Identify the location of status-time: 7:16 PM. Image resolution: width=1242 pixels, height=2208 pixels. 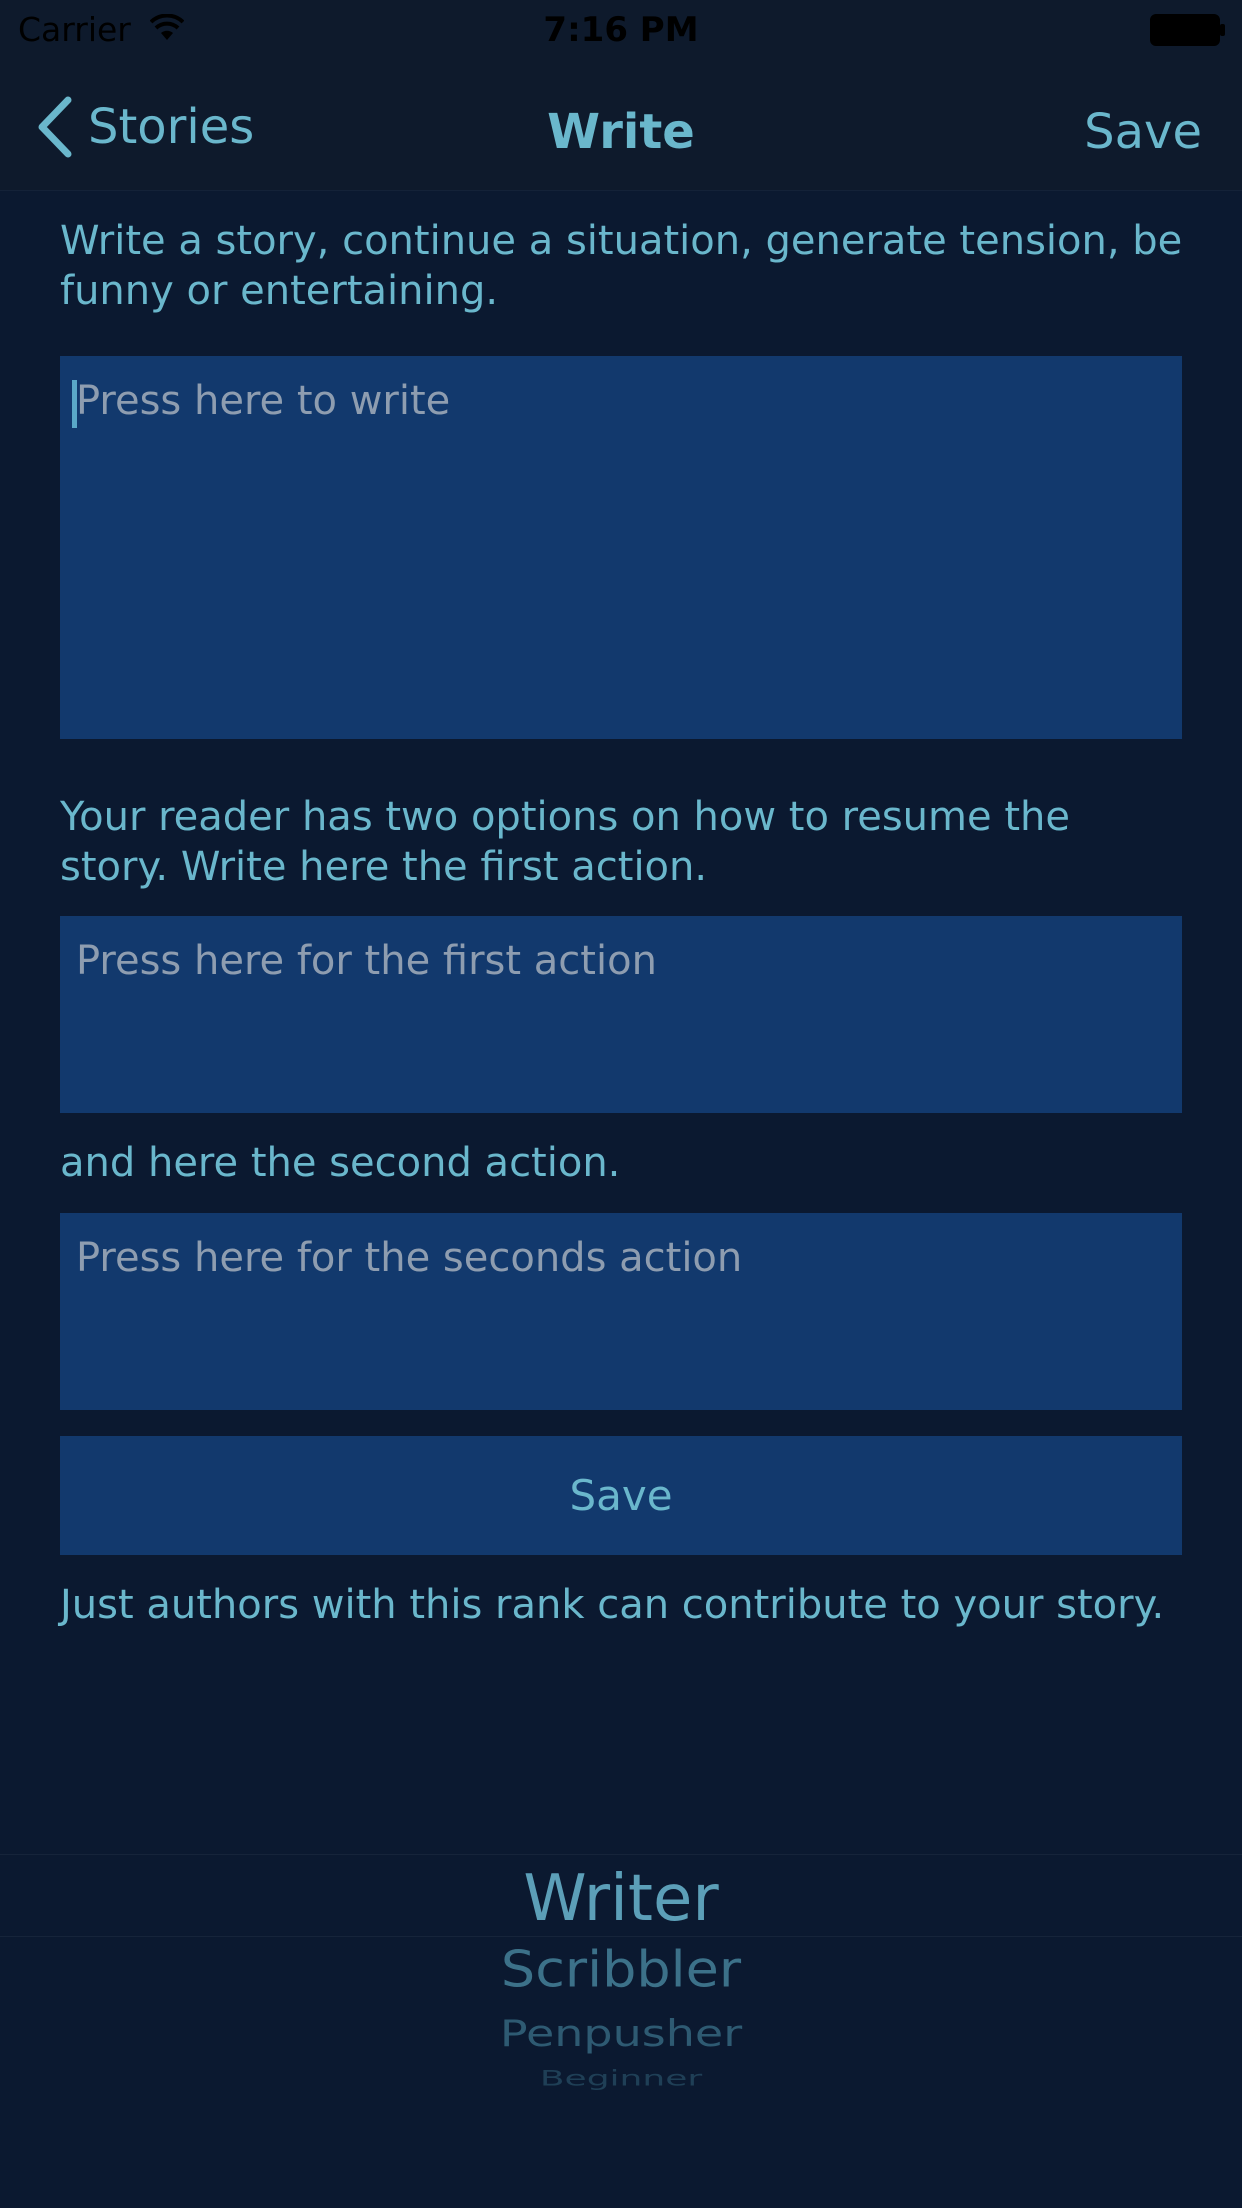
(621, 30).